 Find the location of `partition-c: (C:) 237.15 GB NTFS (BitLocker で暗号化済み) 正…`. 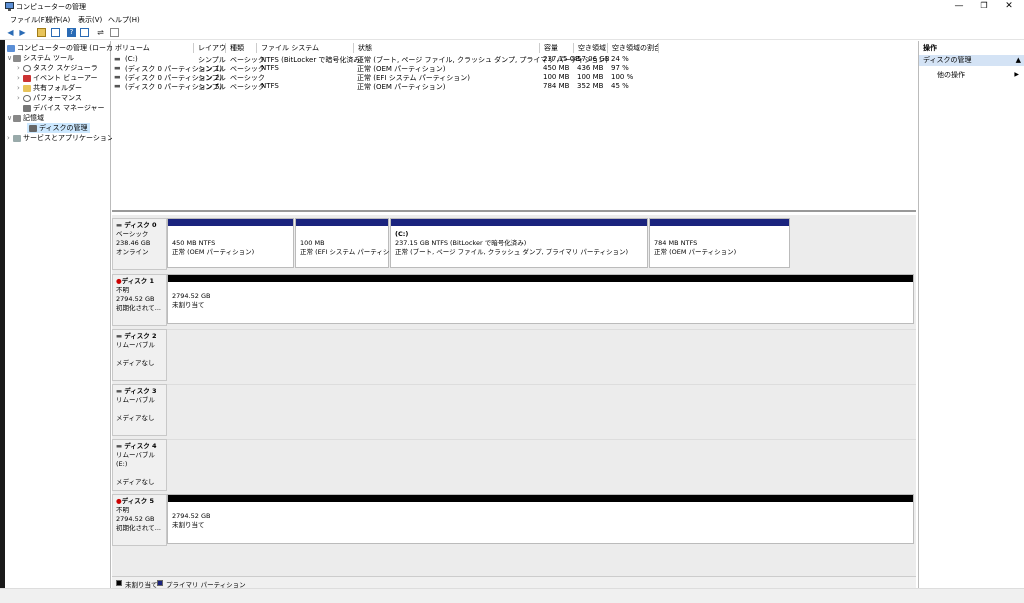

partition-c: (C:) 237.15 GB NTFS (BitLocker で暗号化済み) 正… is located at coordinates (519, 243).